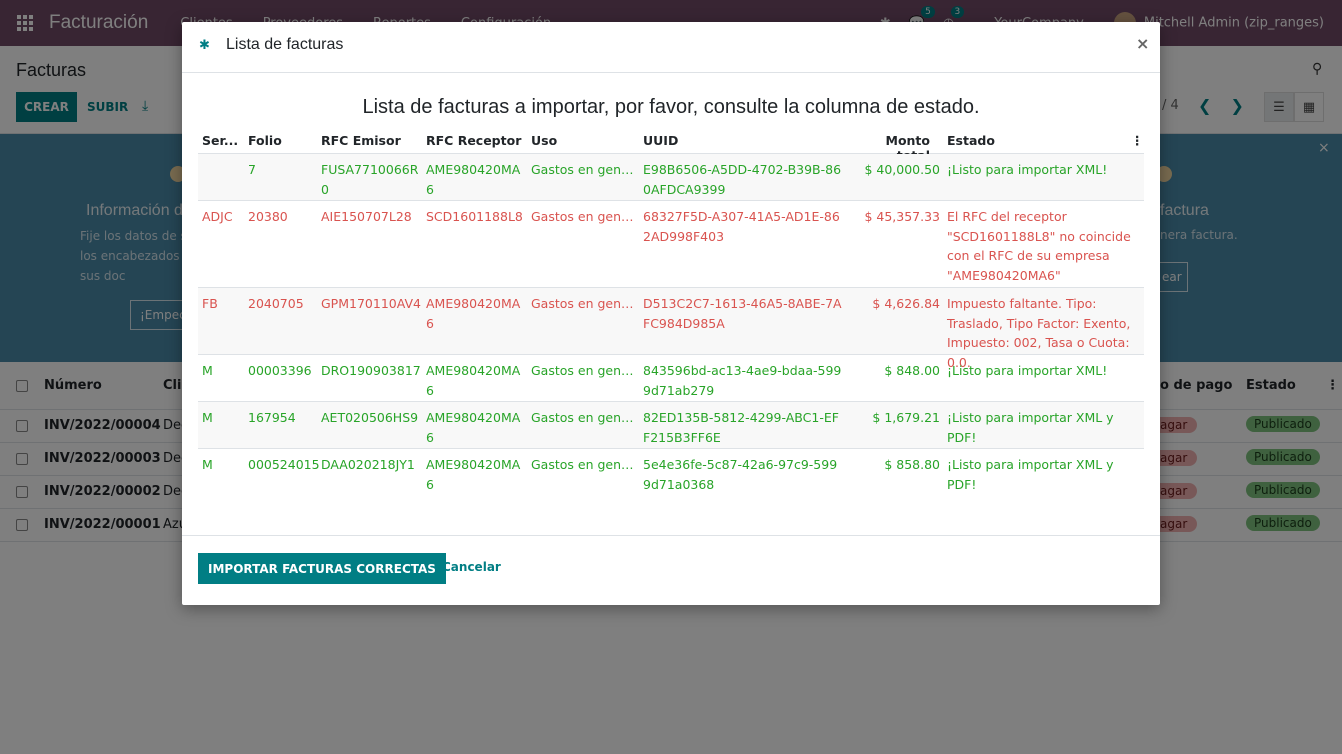  Describe the element at coordinates (741, 427) in the screenshot. I see `cell-uuid: 82ED135B-5812-4299-ABC1-EFF215B3FF6E` at that location.